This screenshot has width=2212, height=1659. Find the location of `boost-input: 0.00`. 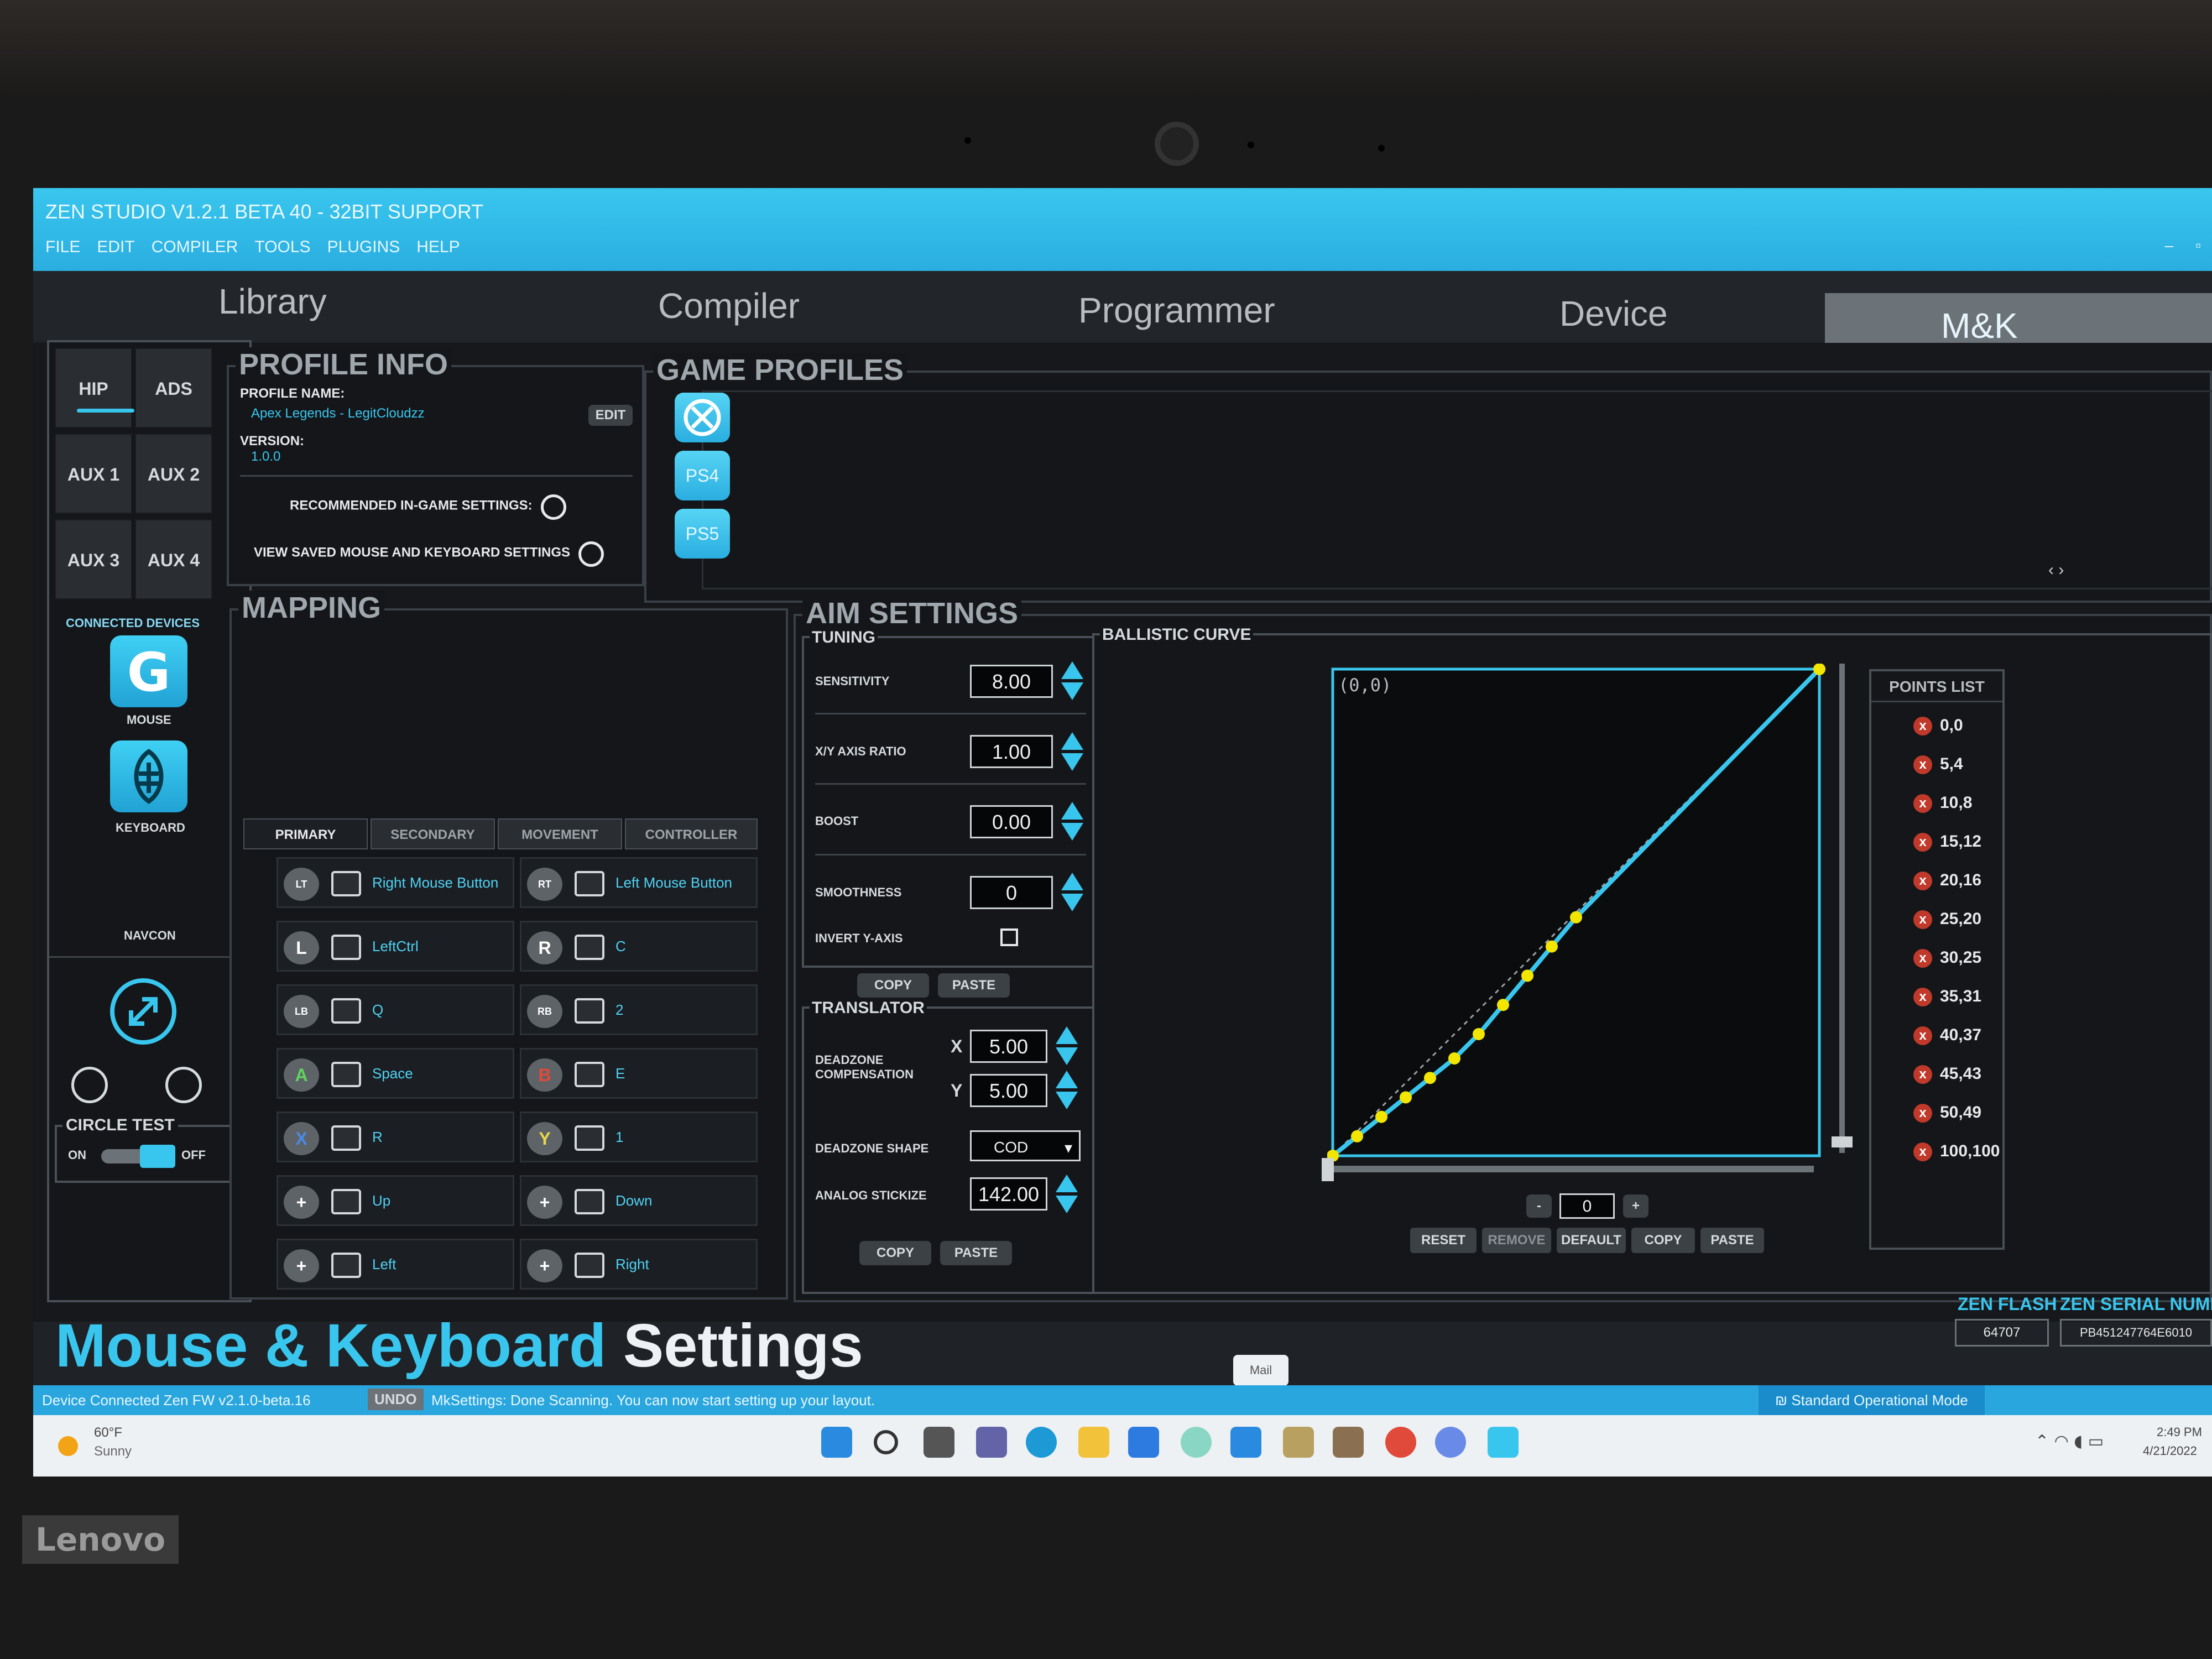

boost-input: 0.00 is located at coordinates (1012, 821).